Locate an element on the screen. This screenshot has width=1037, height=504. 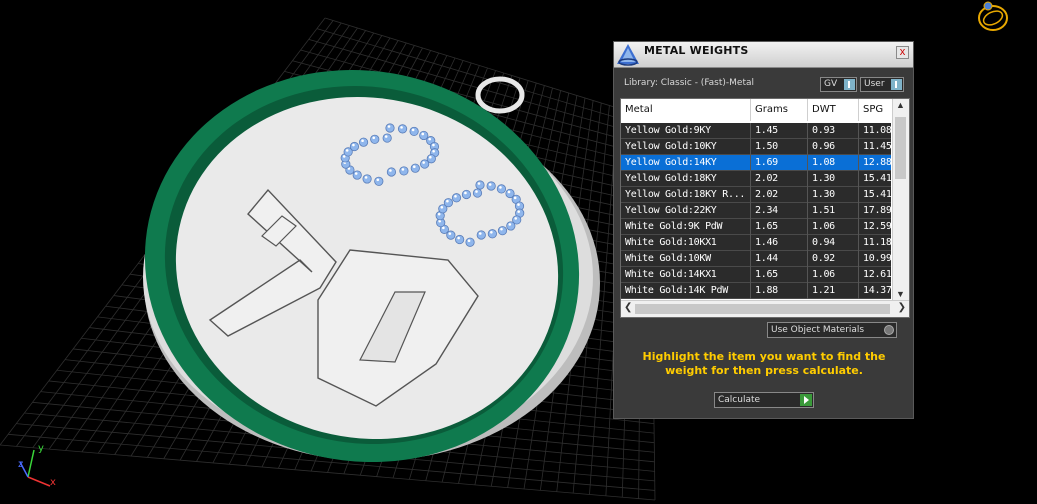
table-row: Yellow Gold:22KY 2.34 1.51 17.89 is located at coordinates (765, 211).